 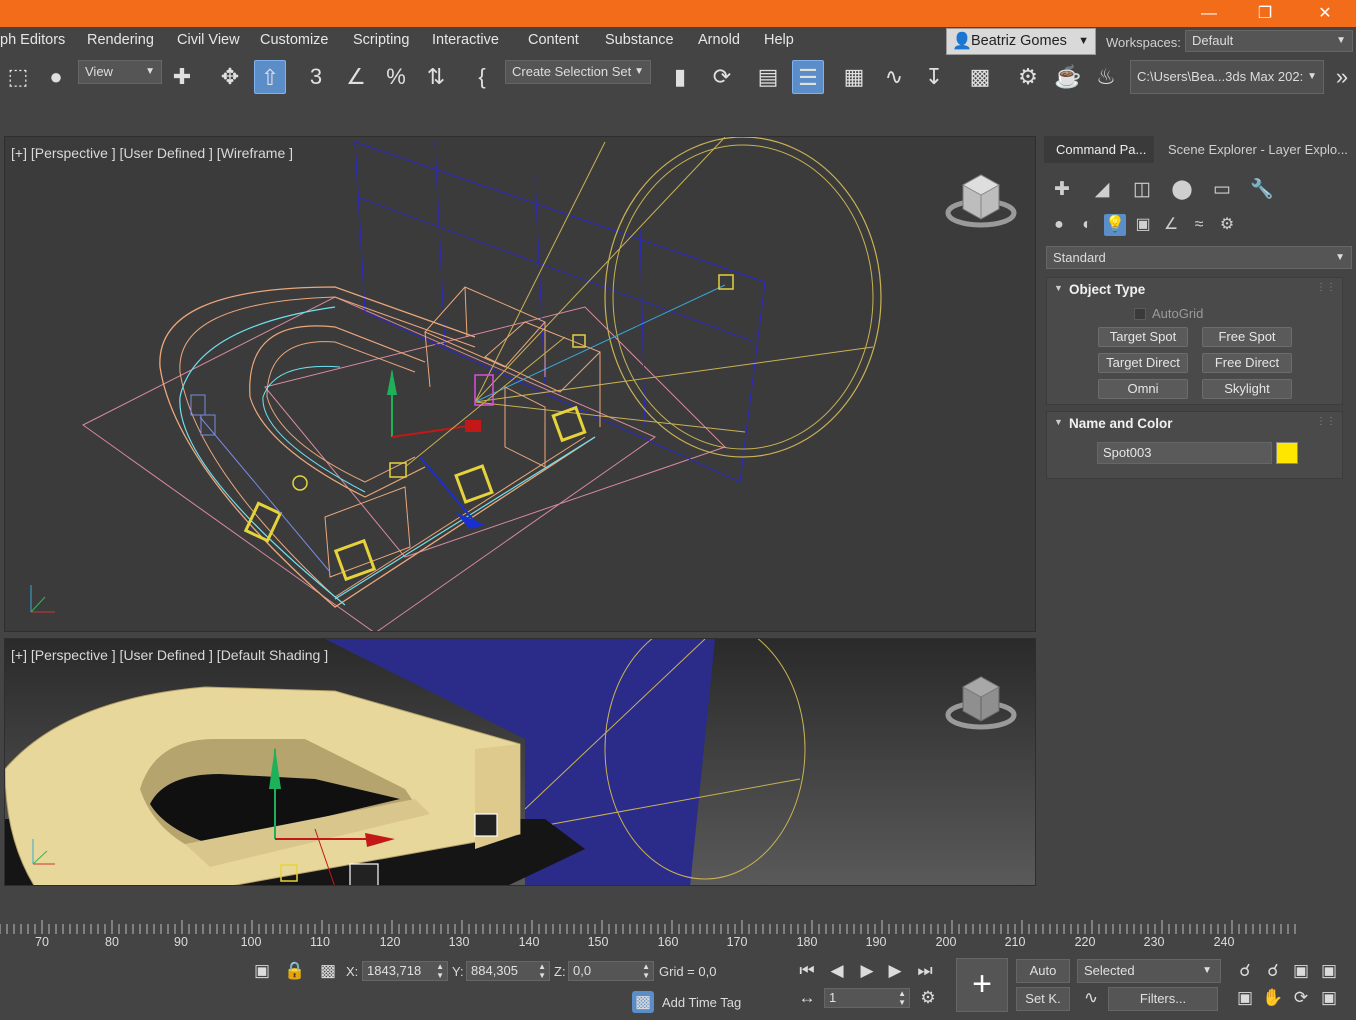 What do you see at coordinates (1102, 190) in the screenshot?
I see `modify-icon: ◢` at bounding box center [1102, 190].